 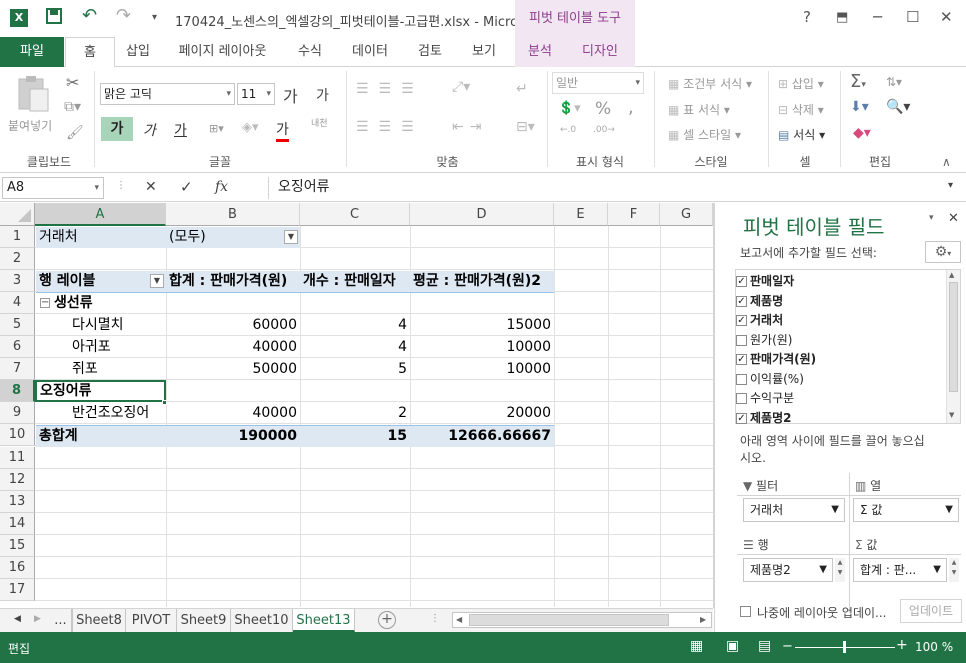 I want to click on accounting-format-icon: 💲▾, so click(x=569, y=108).